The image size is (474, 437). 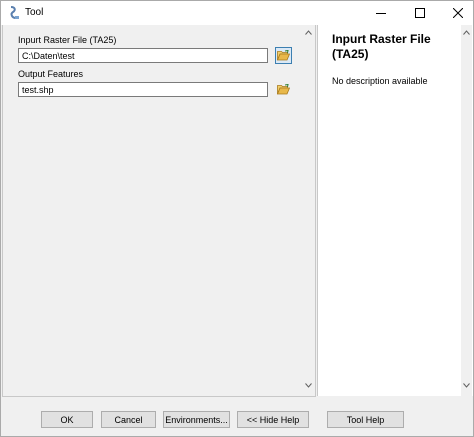 What do you see at coordinates (380, 81) in the screenshot?
I see `help-description: No description available` at bounding box center [380, 81].